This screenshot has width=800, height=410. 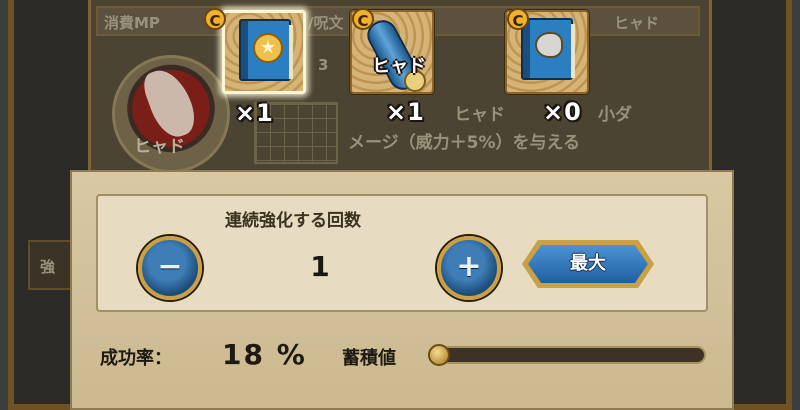 I want to click on background-description-line2: メージ（威力＋5%）を与える, so click(x=464, y=143).